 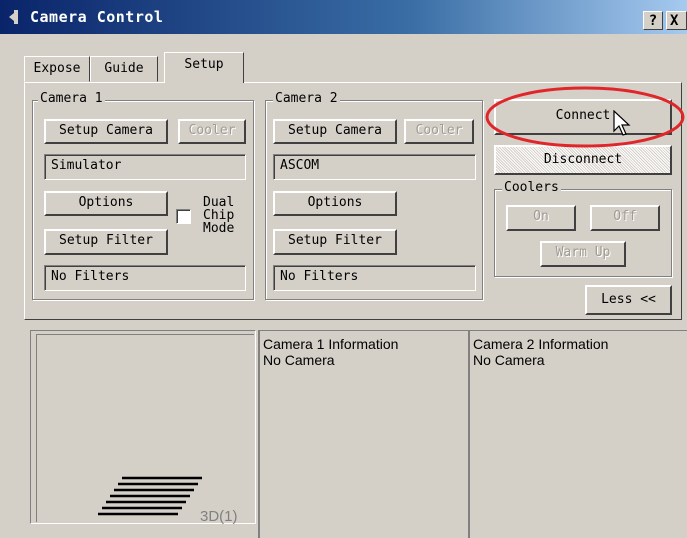 I want to click on camera2-info-title: Camera 2 Information, so click(x=541, y=344).